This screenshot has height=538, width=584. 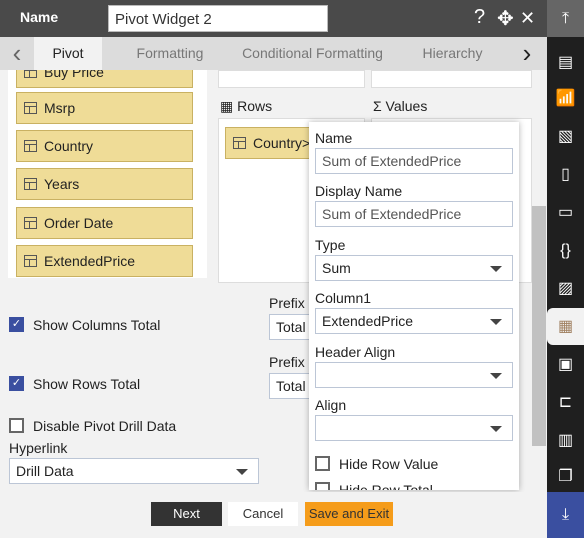 I want to click on field-item: Country, so click(x=104, y=146).